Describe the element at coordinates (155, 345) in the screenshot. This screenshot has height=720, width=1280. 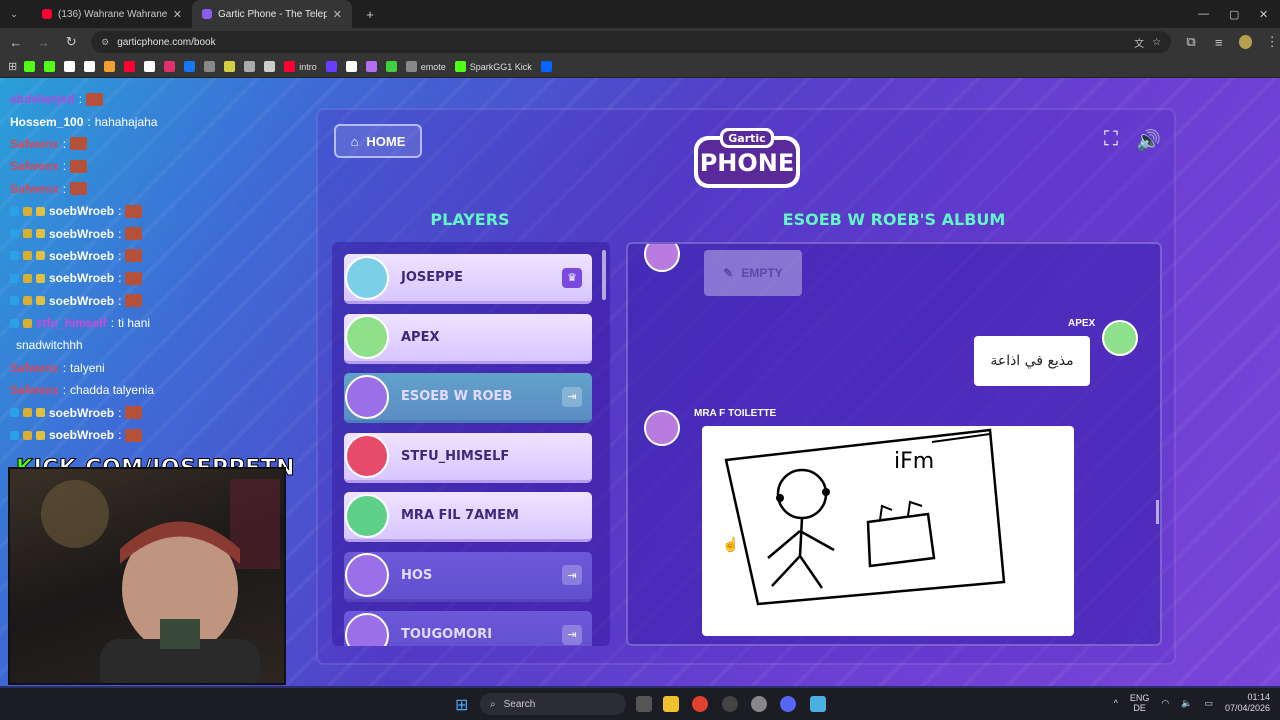
I see `chat-line: snadwitchhh` at that location.